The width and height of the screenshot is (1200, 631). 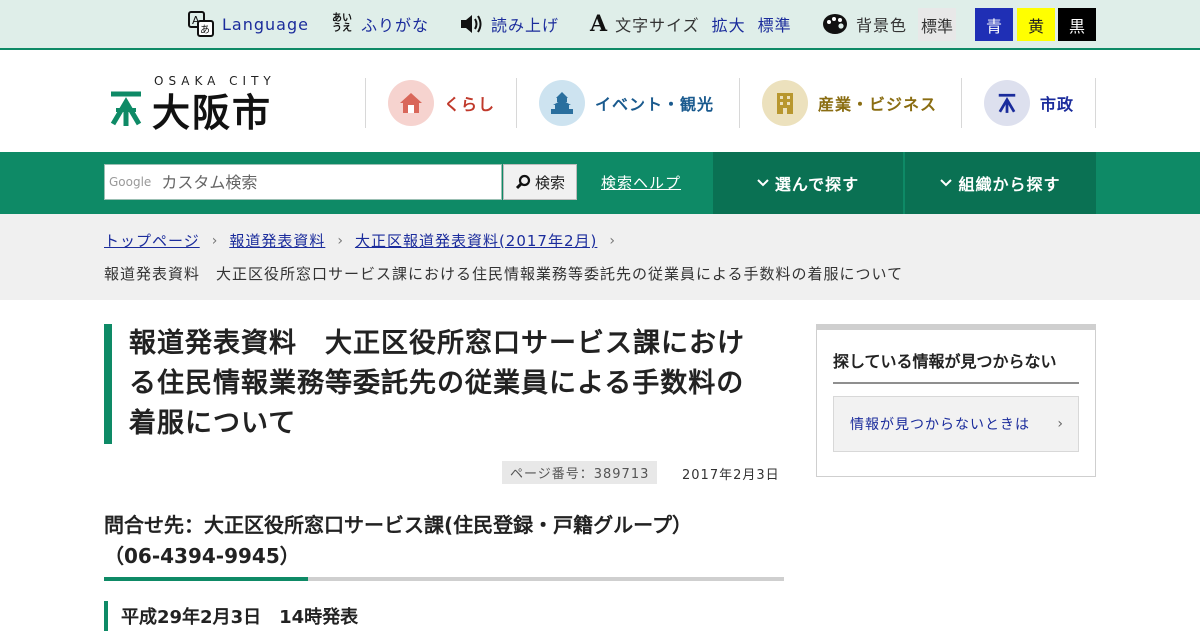 What do you see at coordinates (395, 25) in the screenshot?
I see `furigana-label: ふりがな` at bounding box center [395, 25].